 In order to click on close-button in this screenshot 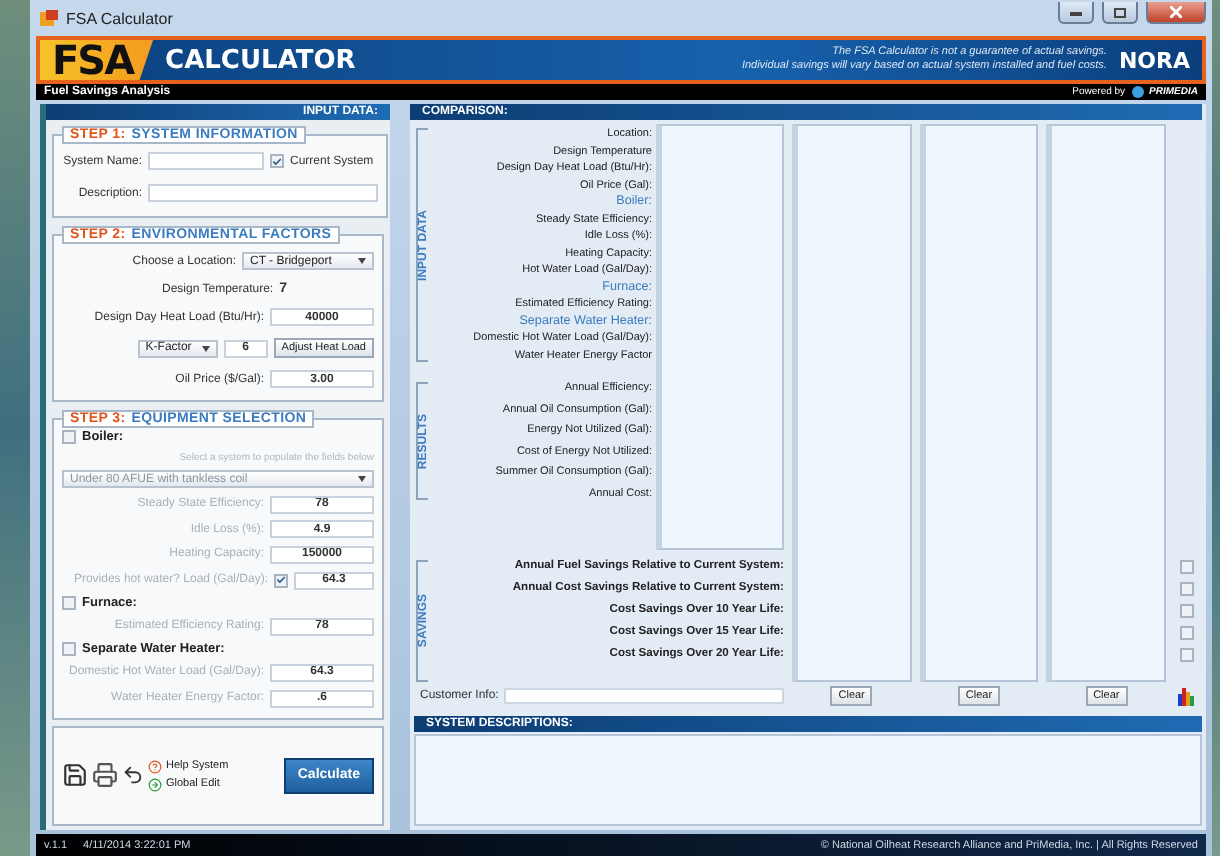, I will do `click(1176, 13)`.